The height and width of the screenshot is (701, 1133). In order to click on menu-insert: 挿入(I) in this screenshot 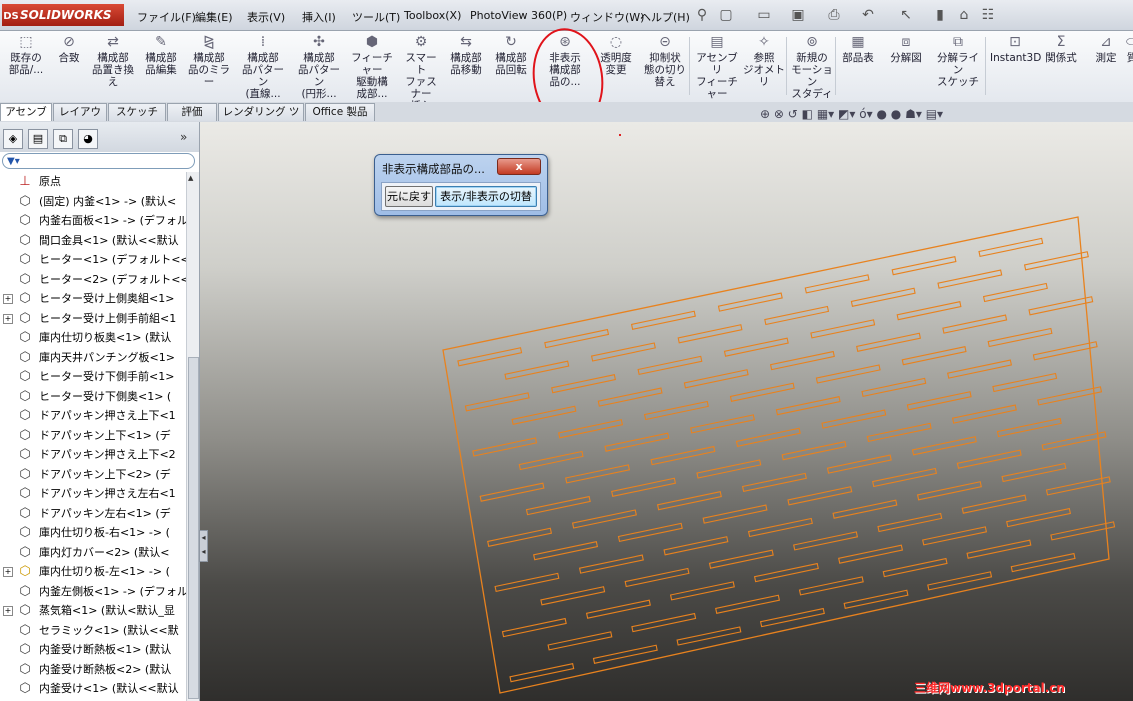, I will do `click(319, 17)`.